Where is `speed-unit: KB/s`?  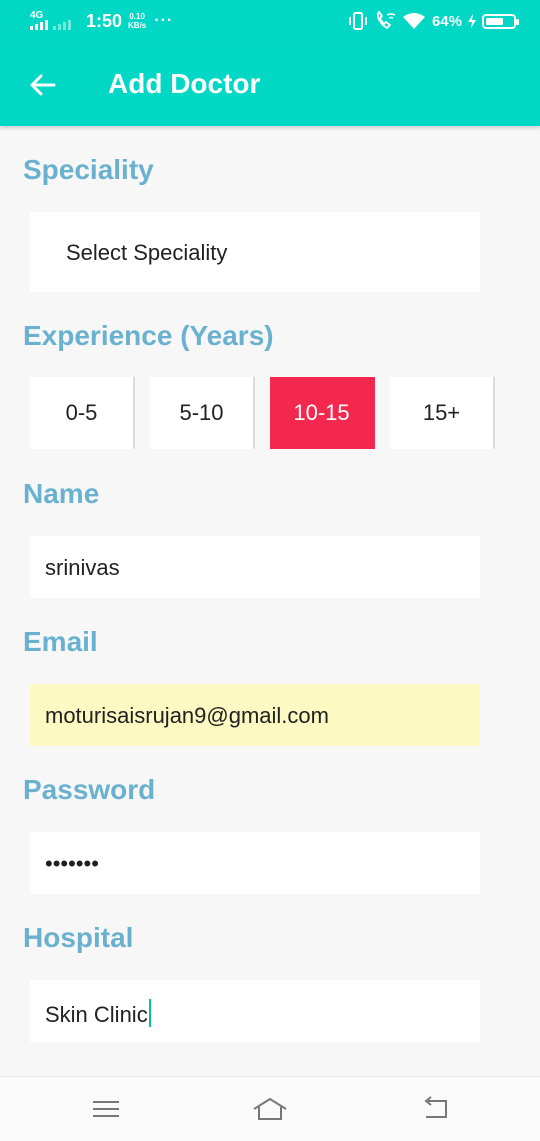
speed-unit: KB/s is located at coordinates (137, 25).